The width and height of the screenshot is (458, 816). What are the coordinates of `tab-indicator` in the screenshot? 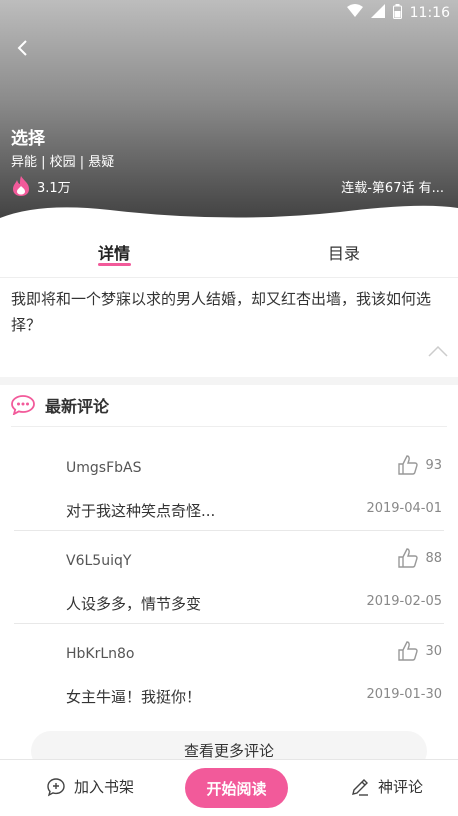 It's located at (114, 264).